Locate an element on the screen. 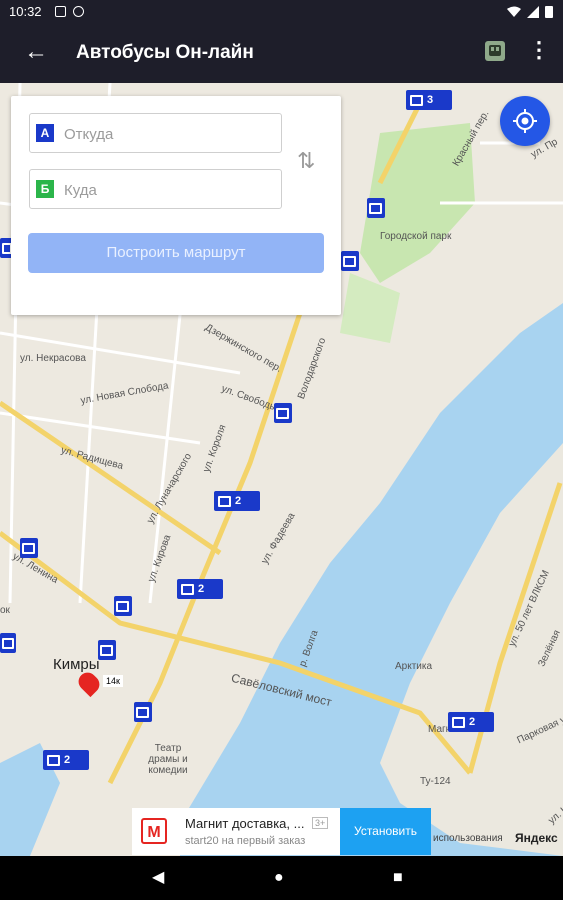 This screenshot has height=900, width=563. system-nav-bar: ◀ ● ■ is located at coordinates (281, 878).